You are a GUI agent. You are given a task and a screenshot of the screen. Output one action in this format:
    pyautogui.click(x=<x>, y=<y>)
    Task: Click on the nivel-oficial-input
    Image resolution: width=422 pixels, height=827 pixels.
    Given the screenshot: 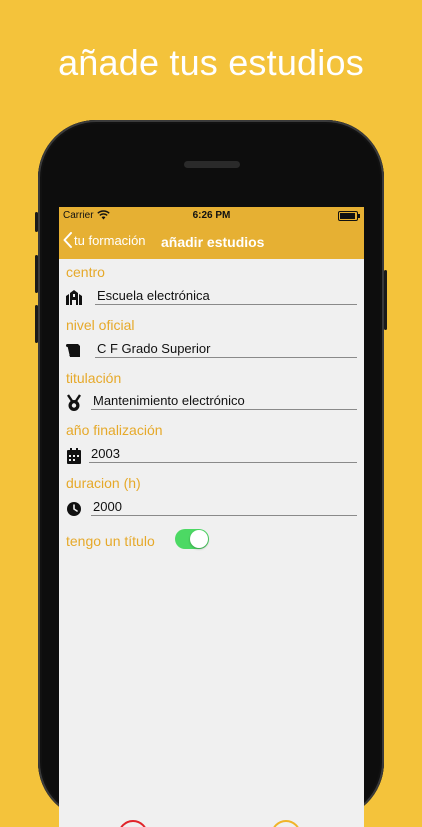 What is the action you would take?
    pyautogui.click(x=226, y=349)
    